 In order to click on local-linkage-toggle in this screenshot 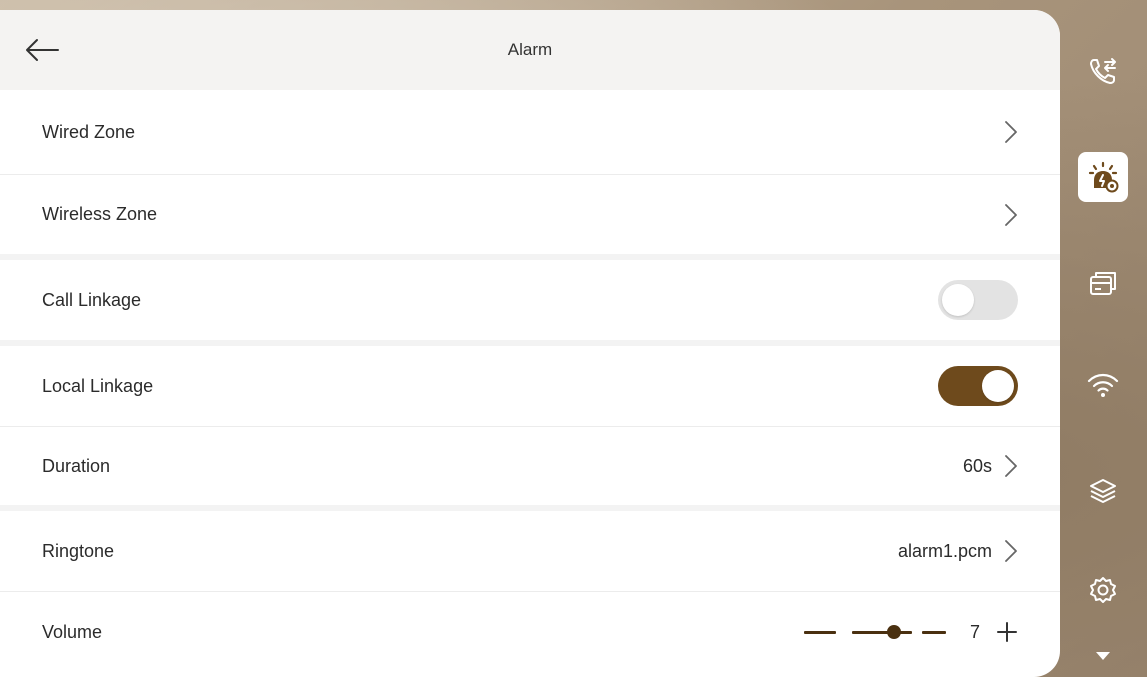, I will do `click(978, 386)`.